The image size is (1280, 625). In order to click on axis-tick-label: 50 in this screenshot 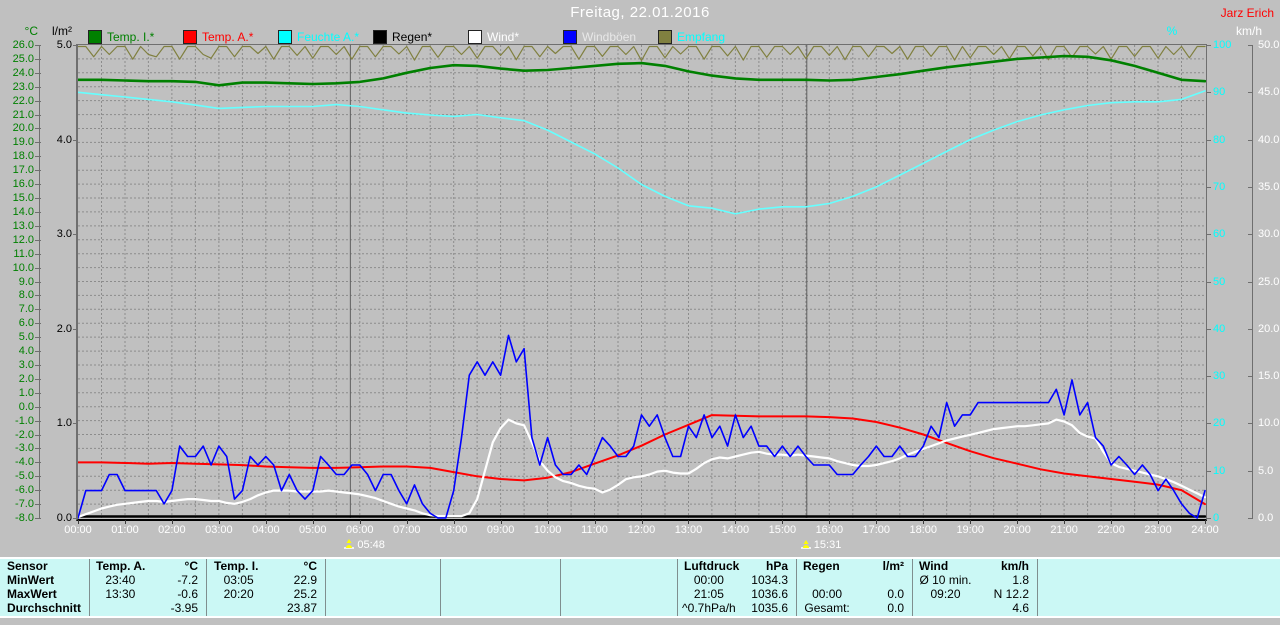, I will do `click(1219, 281)`.